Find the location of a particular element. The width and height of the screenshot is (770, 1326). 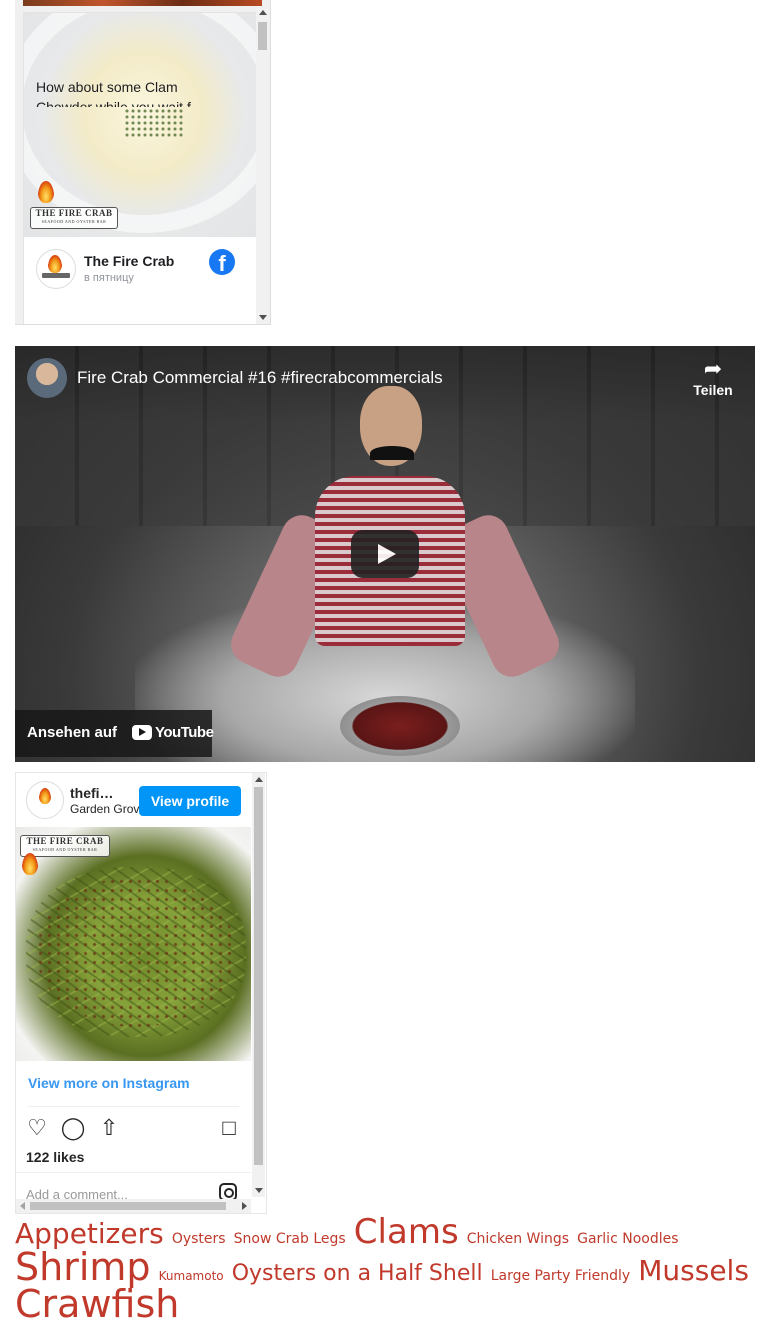

instagram-scrollbar-vertical is located at coordinates (258, 985).